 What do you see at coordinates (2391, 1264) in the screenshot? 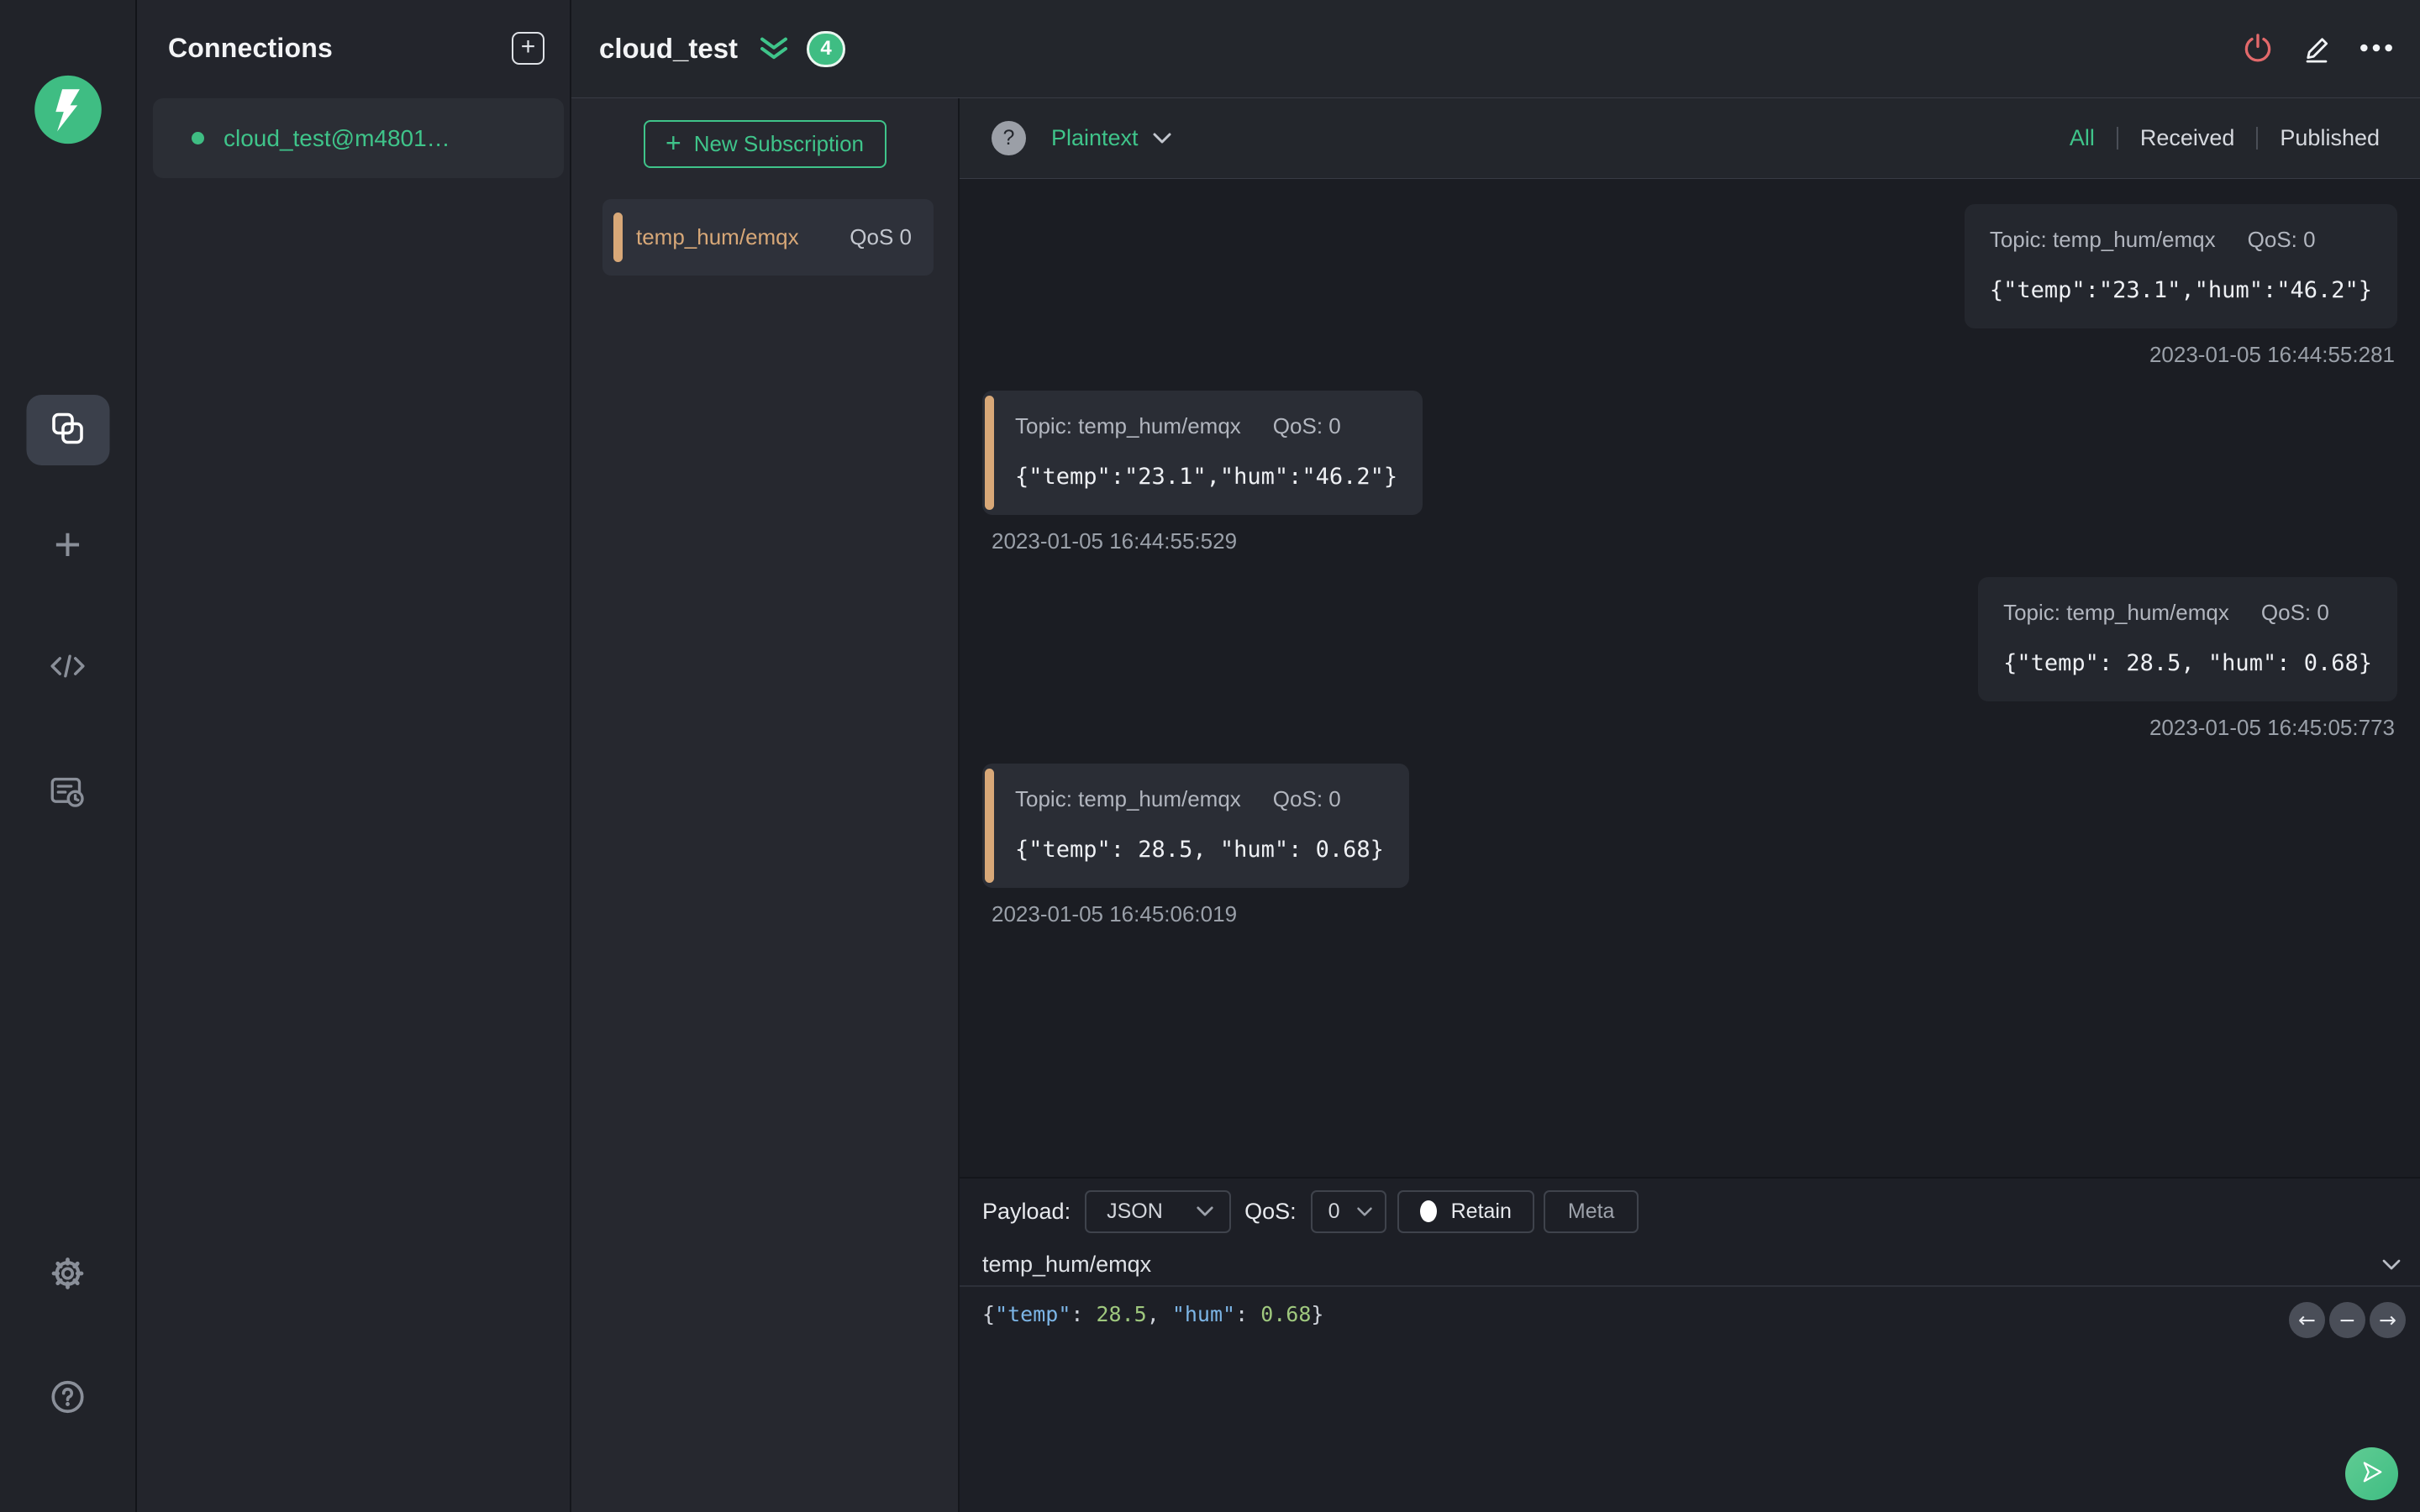
I see `collapse-chevron-icon` at bounding box center [2391, 1264].